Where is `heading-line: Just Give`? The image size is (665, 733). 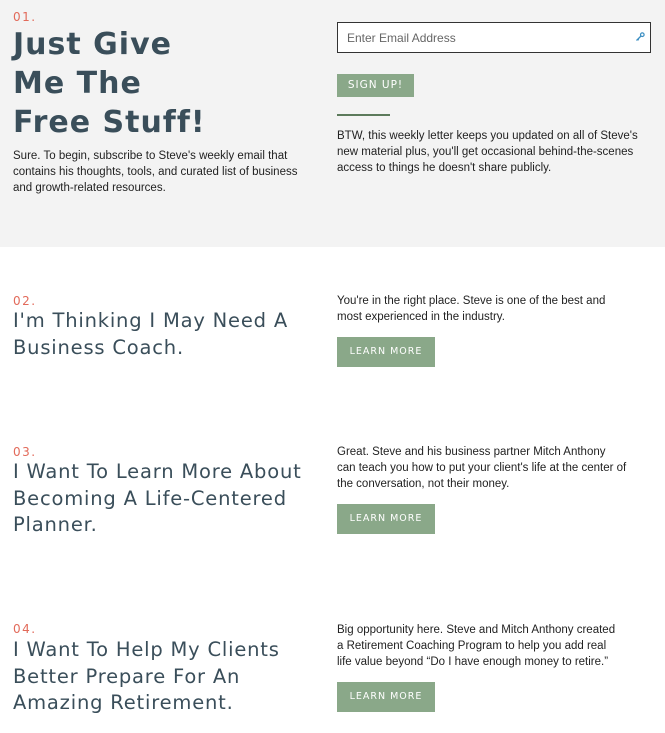 heading-line: Just Give is located at coordinates (92, 44).